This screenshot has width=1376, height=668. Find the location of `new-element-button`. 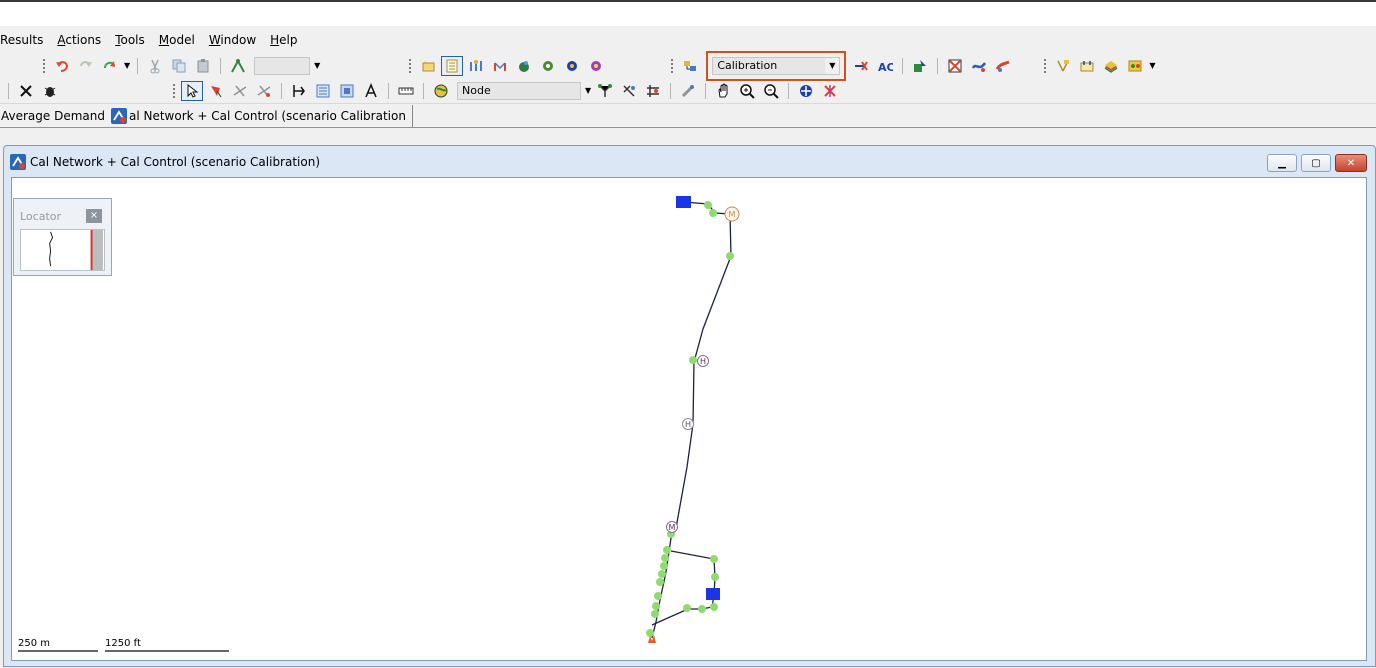

new-element-button is located at coordinates (428, 66).